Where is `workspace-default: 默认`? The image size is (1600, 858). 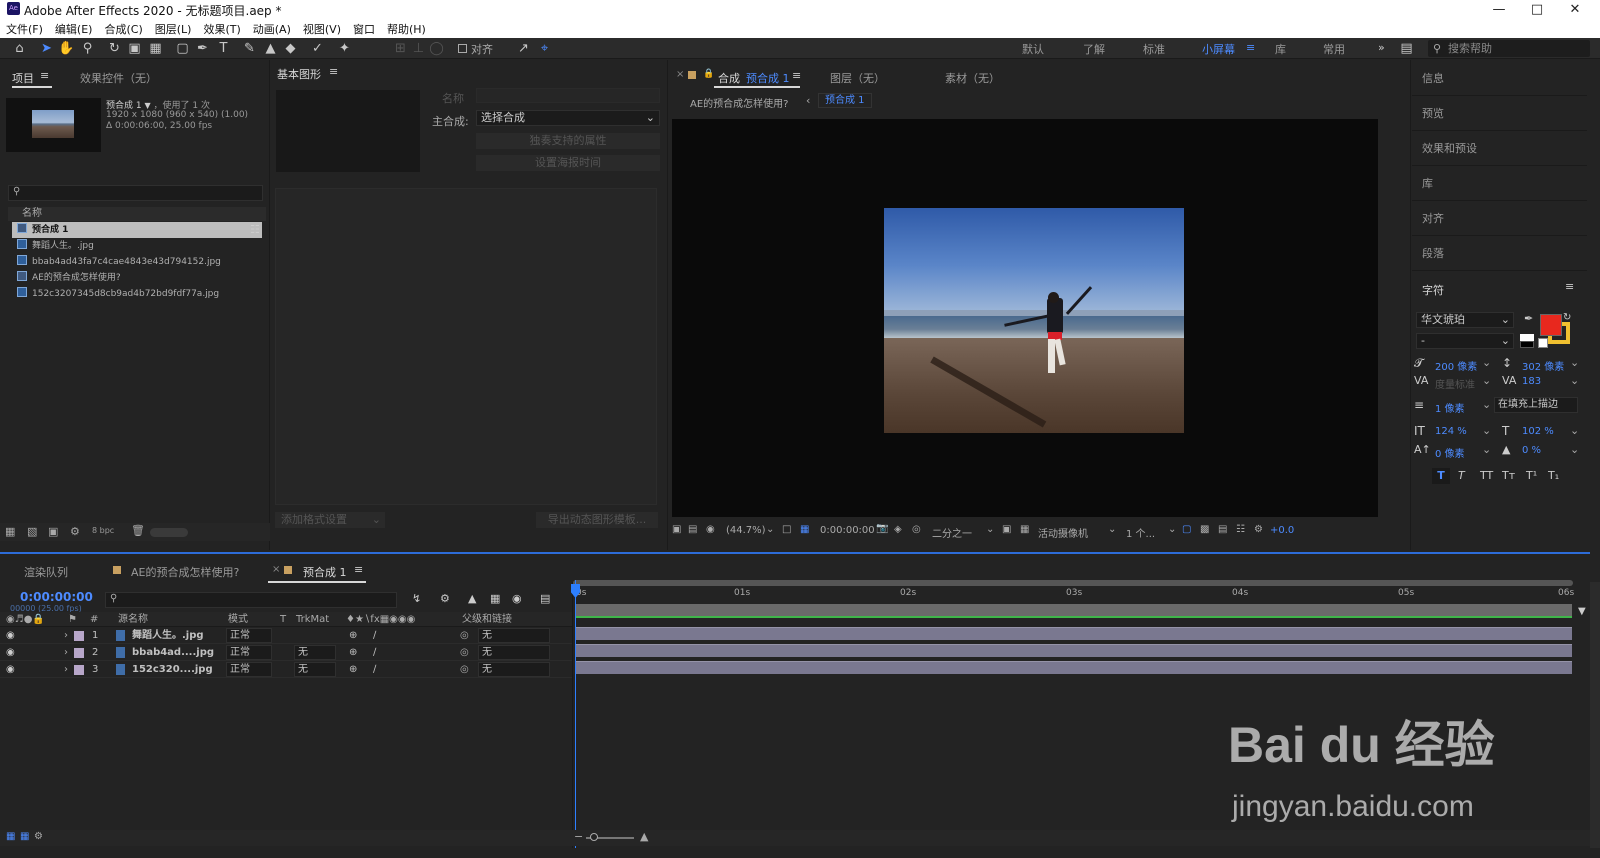 workspace-default: 默认 is located at coordinates (1033, 49).